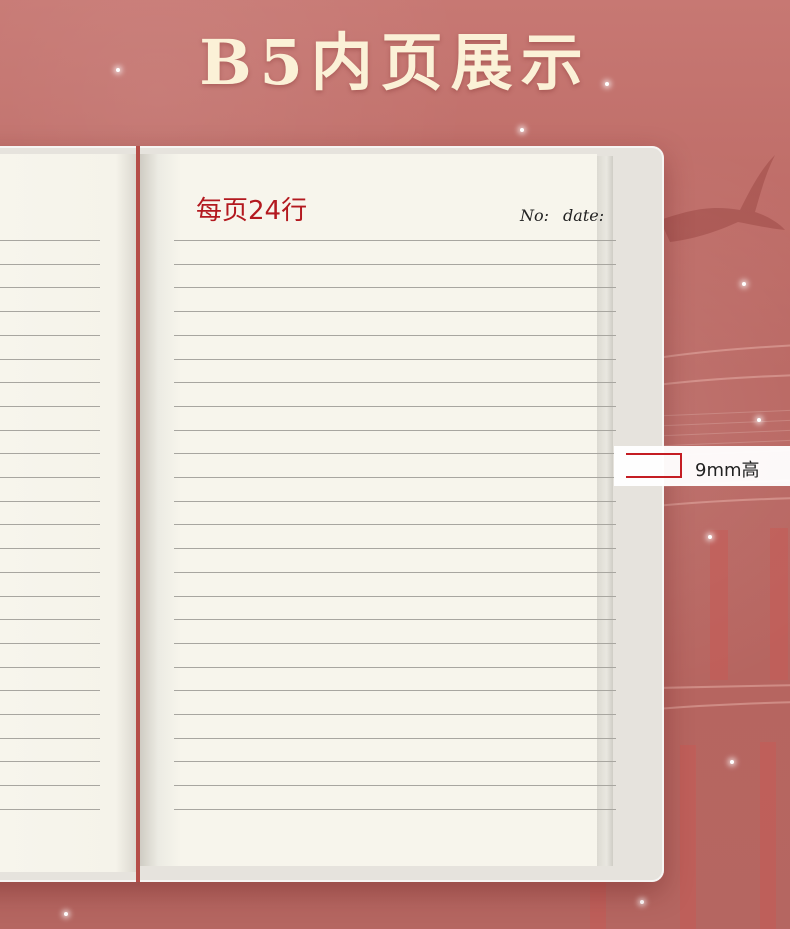 This screenshot has height=929, width=790. What do you see at coordinates (584, 215) in the screenshot?
I see `date-label: date:` at bounding box center [584, 215].